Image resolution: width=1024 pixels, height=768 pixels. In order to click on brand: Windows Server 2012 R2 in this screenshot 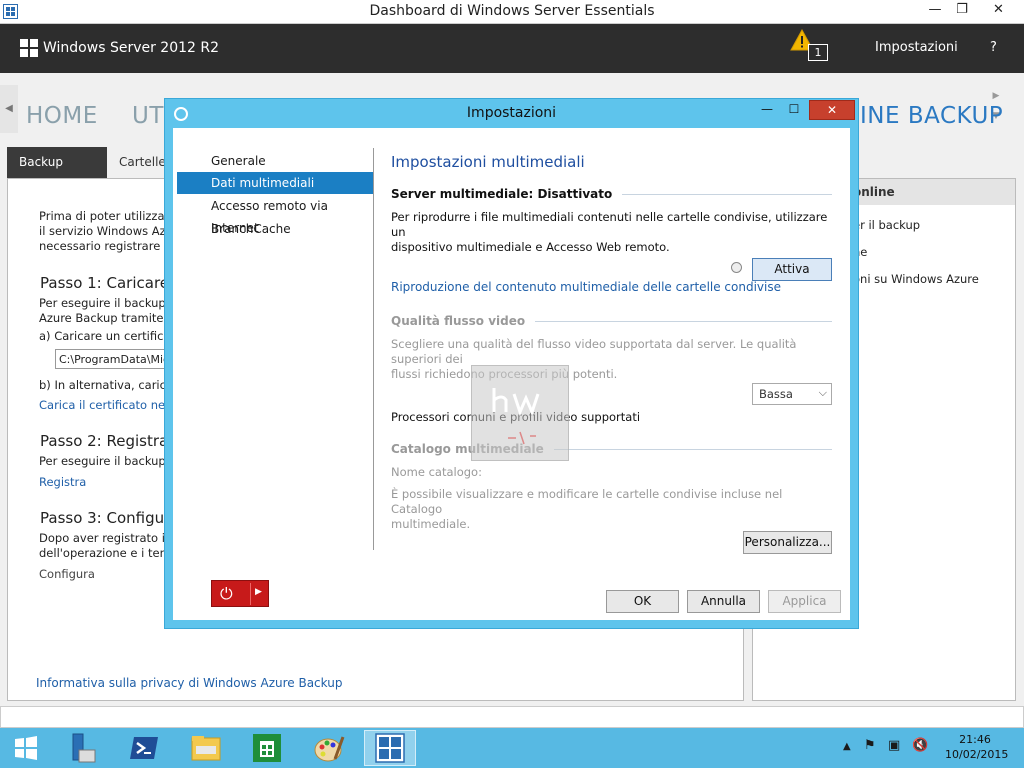, I will do `click(119, 48)`.